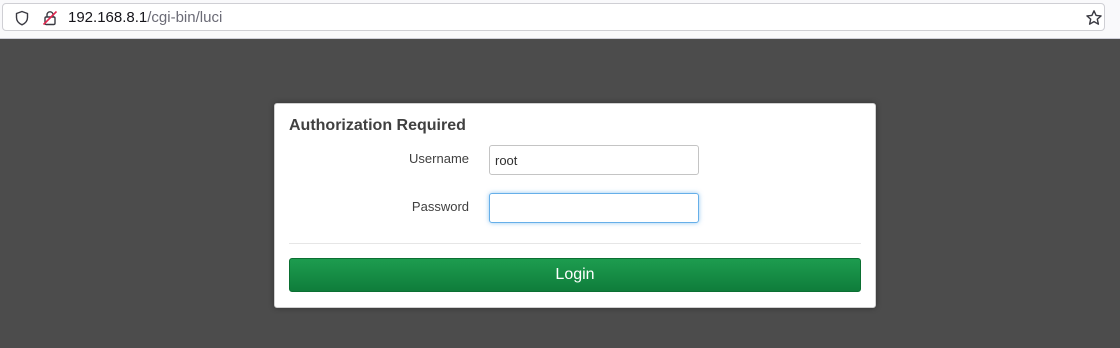  What do you see at coordinates (50, 18) in the screenshot?
I see `insecure-lock-icon` at bounding box center [50, 18].